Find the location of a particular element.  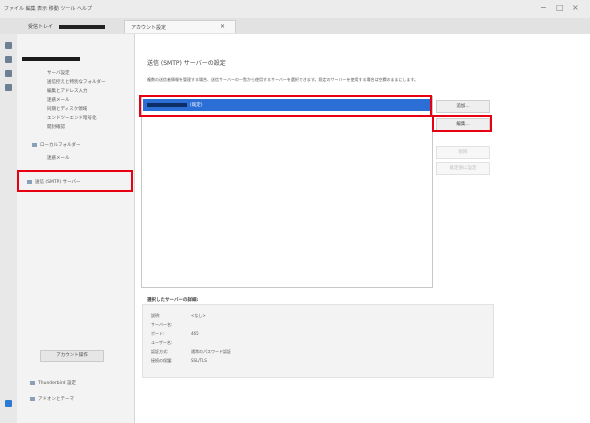

spaces-toolbar is located at coordinates (9, 228).